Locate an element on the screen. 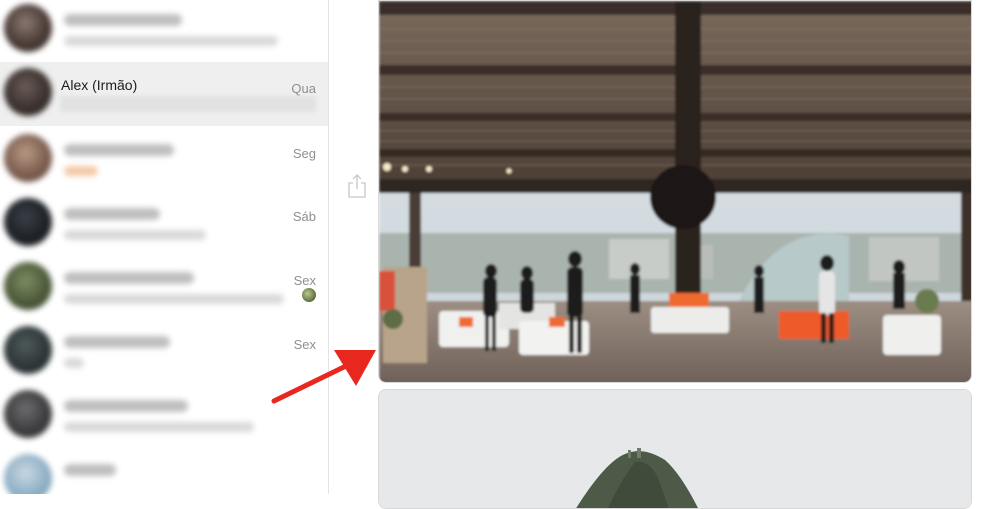  mountain-photo is located at coordinates (675, 449).